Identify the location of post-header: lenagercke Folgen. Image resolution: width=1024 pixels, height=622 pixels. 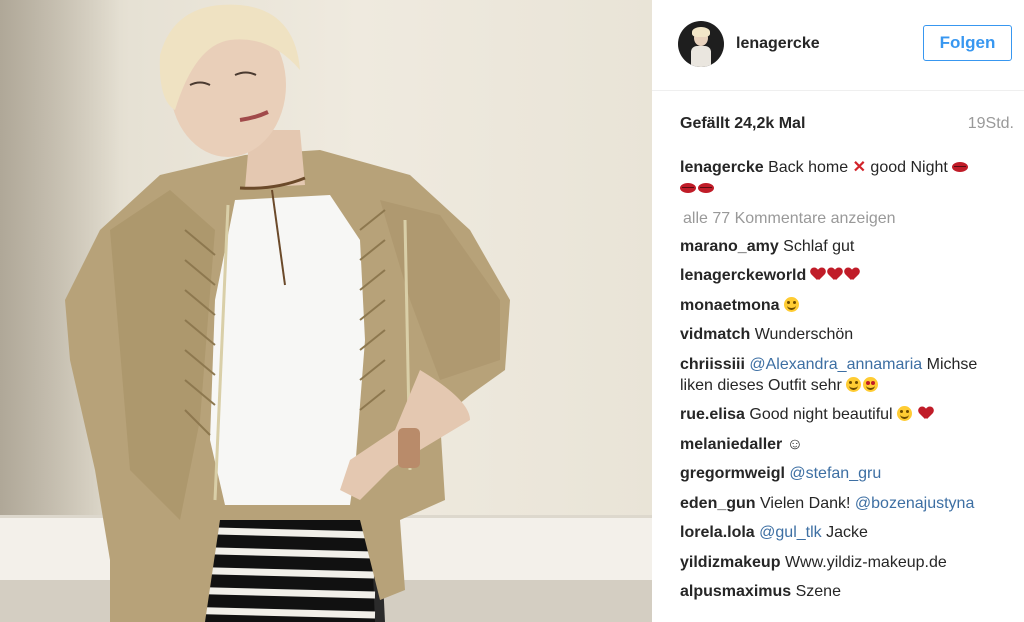
(838, 45).